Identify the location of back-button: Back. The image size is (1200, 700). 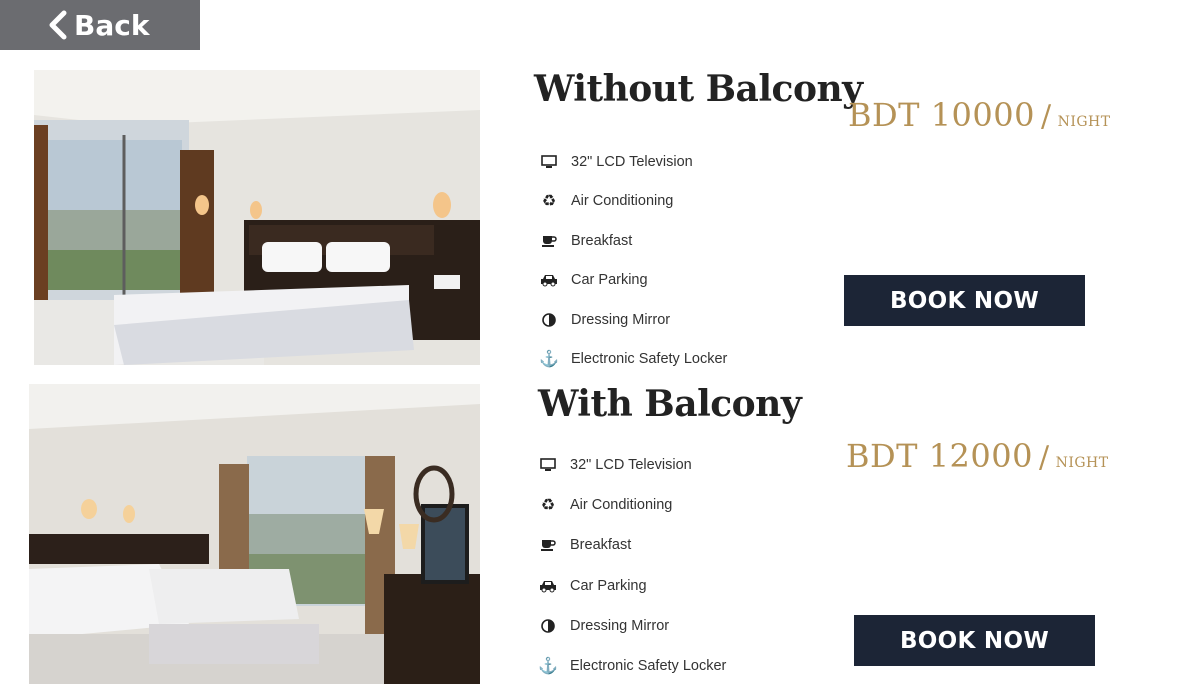
(100, 25).